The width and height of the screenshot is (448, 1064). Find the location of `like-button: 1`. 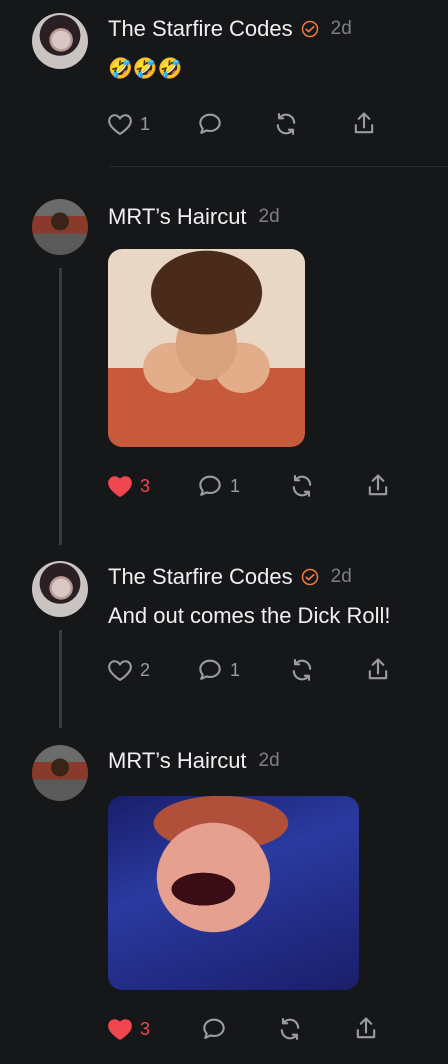

like-button: 1 is located at coordinates (128, 124).